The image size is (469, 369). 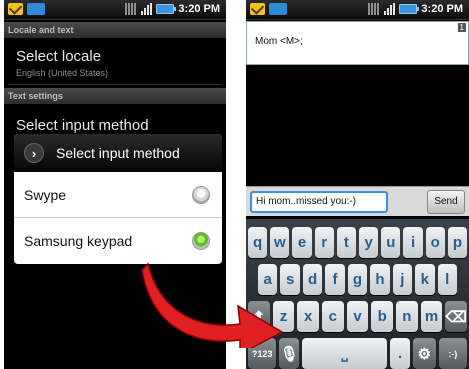 I want to click on key-q: q, so click(x=258, y=242).